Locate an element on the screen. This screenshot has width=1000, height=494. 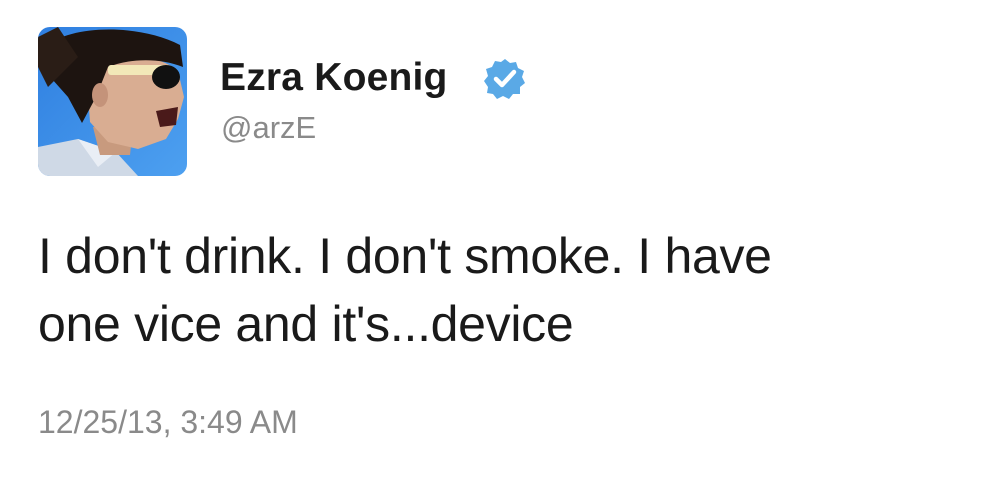
author-avatar is located at coordinates (112, 101).